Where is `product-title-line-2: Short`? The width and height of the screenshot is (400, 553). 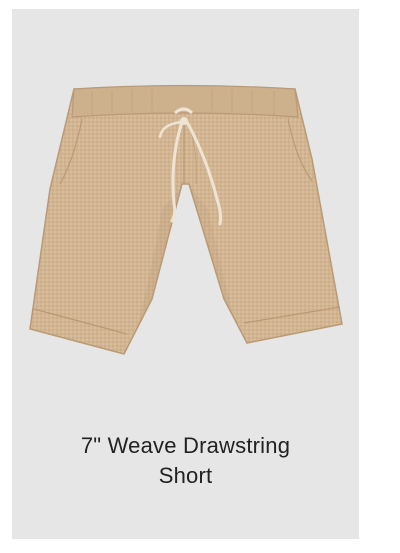 product-title-line-2: Short is located at coordinates (185, 475).